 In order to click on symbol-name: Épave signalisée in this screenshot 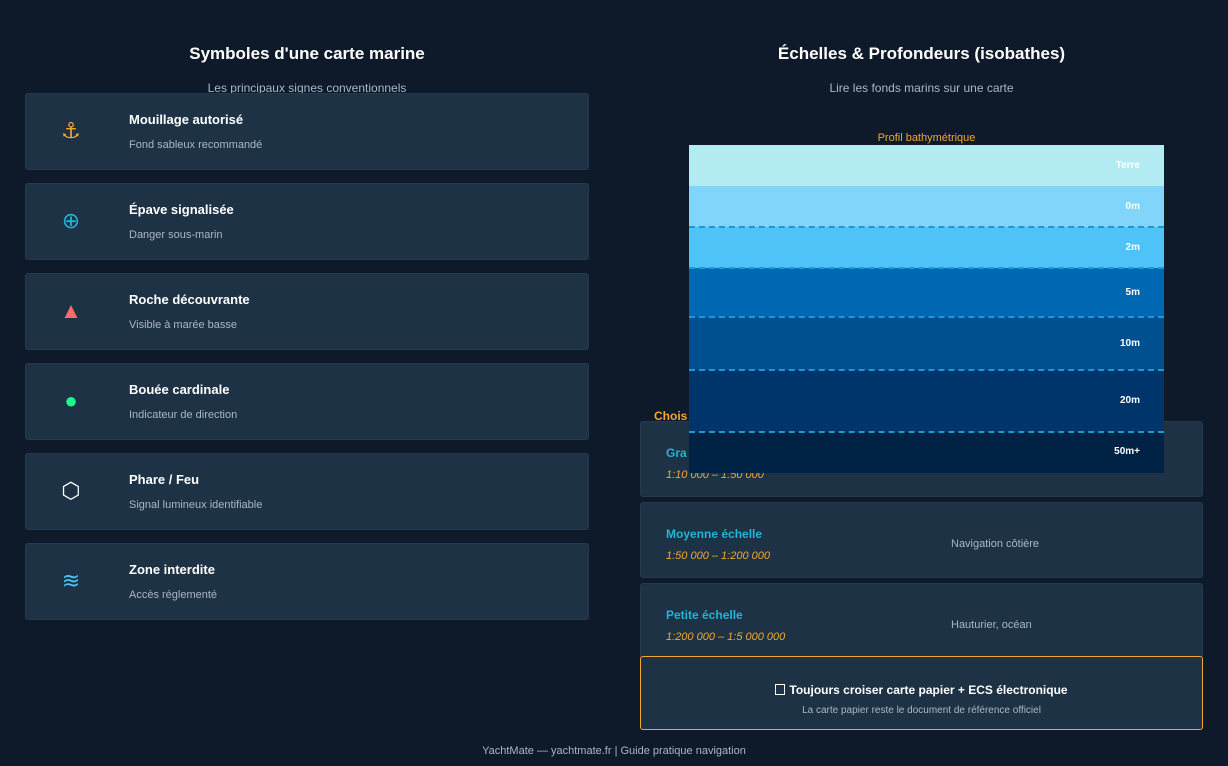, I will do `click(181, 209)`.